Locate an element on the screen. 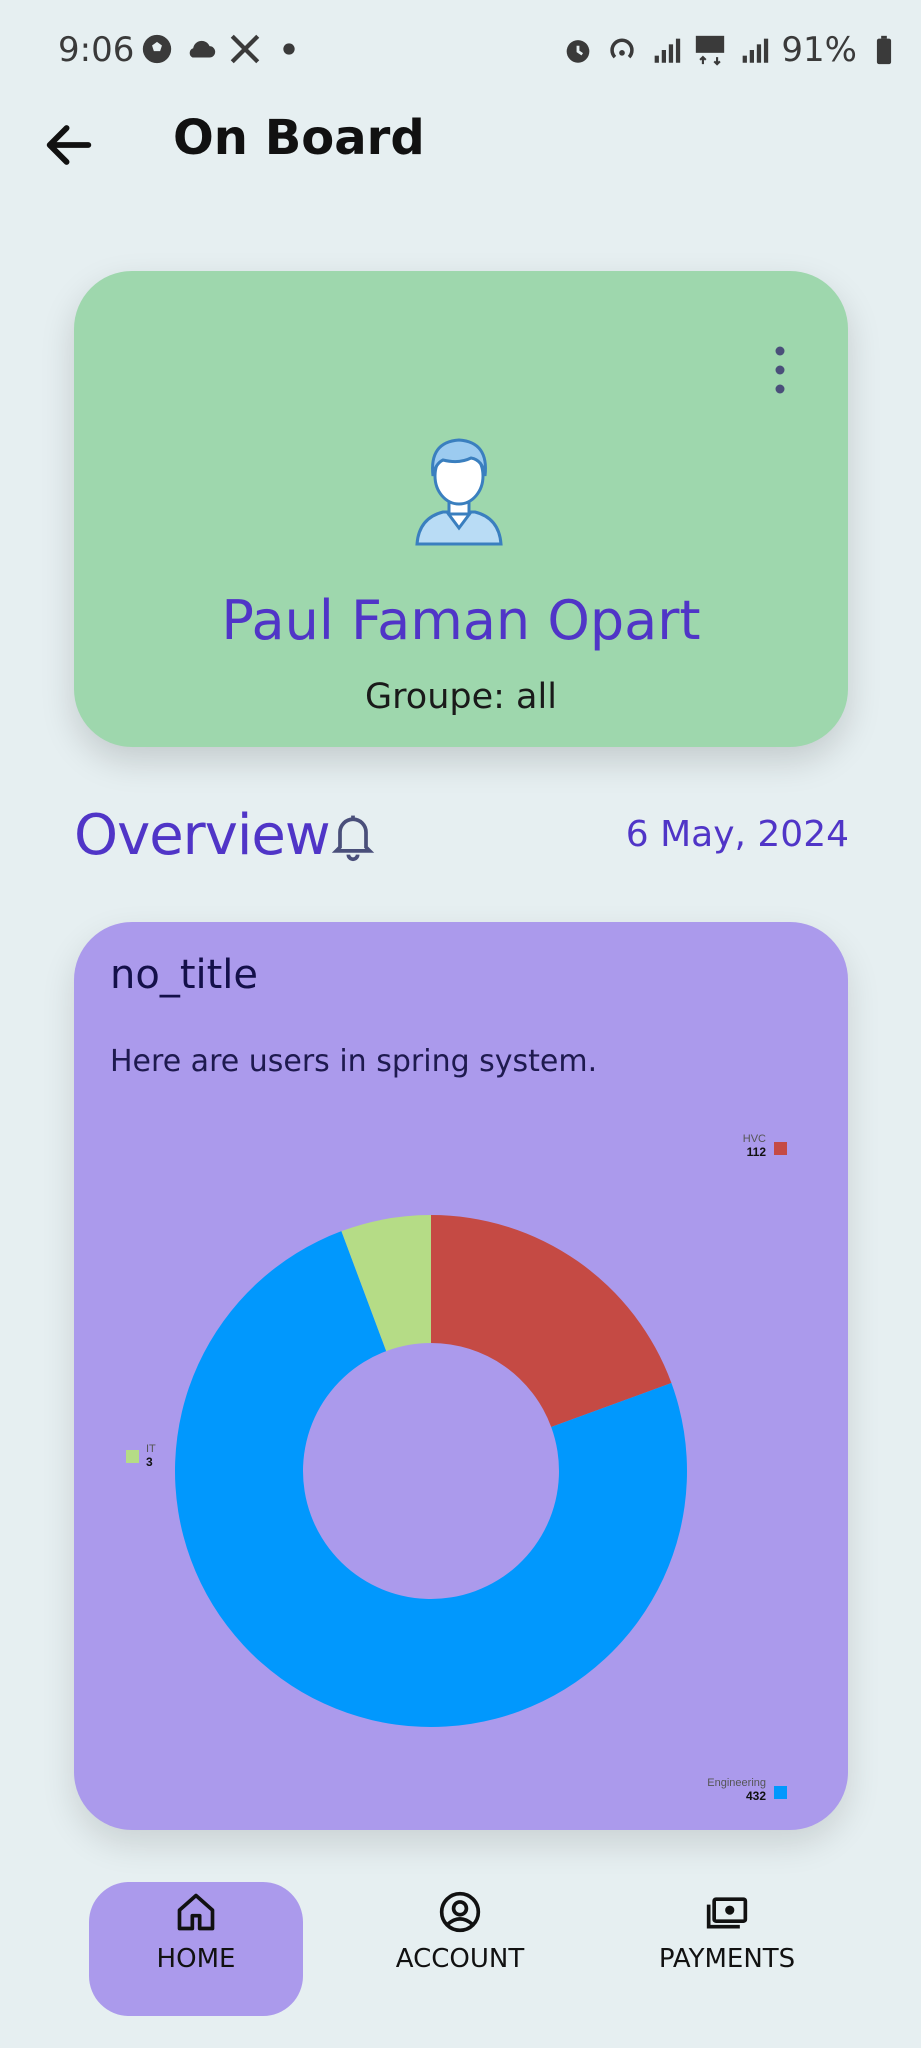 The width and height of the screenshot is (921, 2048). legend-it: IT3 is located at coordinates (141, 1456).